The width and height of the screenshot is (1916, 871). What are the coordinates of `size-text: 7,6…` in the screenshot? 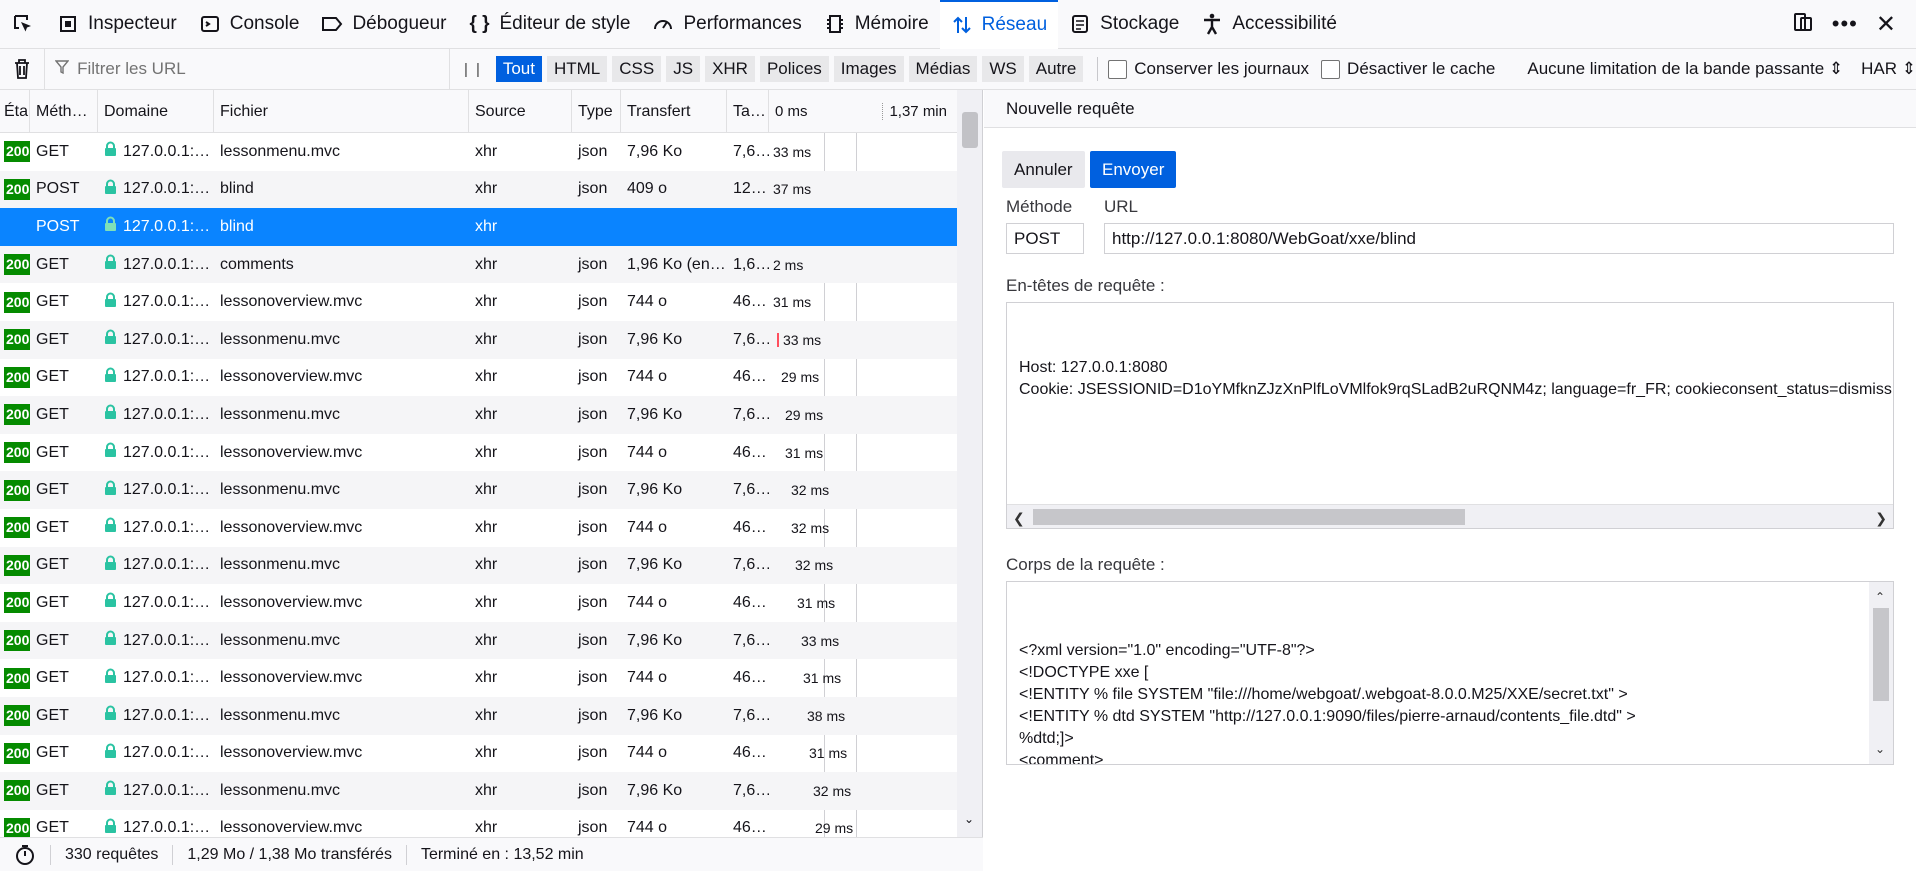 It's located at (751, 715).